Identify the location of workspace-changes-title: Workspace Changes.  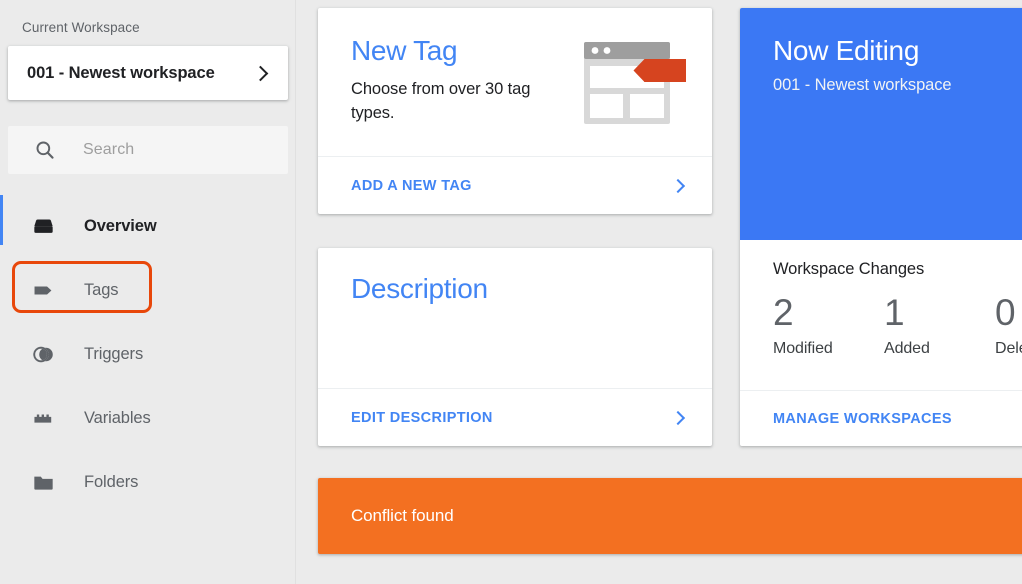
(849, 269).